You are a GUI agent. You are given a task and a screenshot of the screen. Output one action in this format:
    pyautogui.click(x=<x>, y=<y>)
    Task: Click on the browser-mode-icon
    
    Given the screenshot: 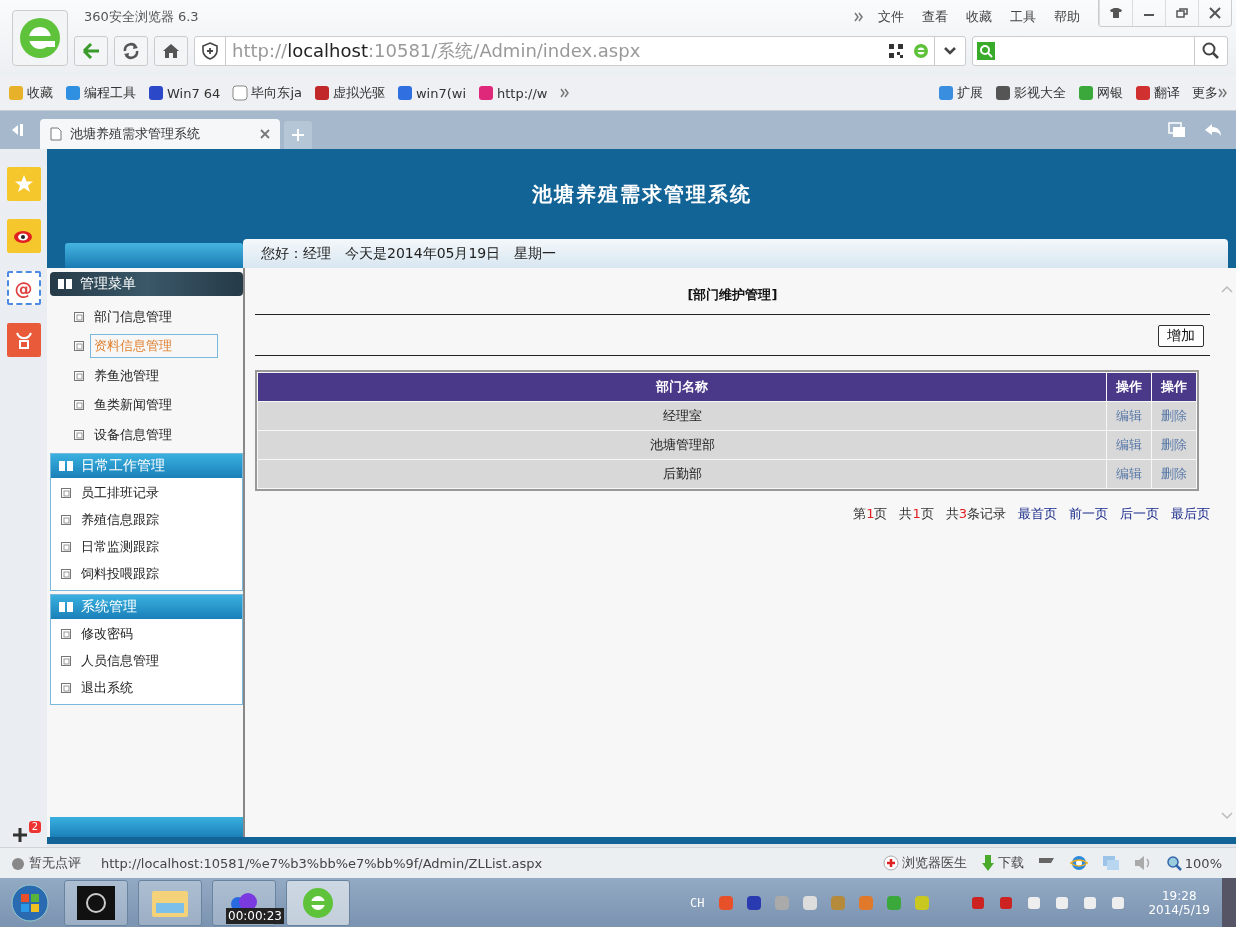 What is the action you would take?
    pyautogui.click(x=921, y=51)
    